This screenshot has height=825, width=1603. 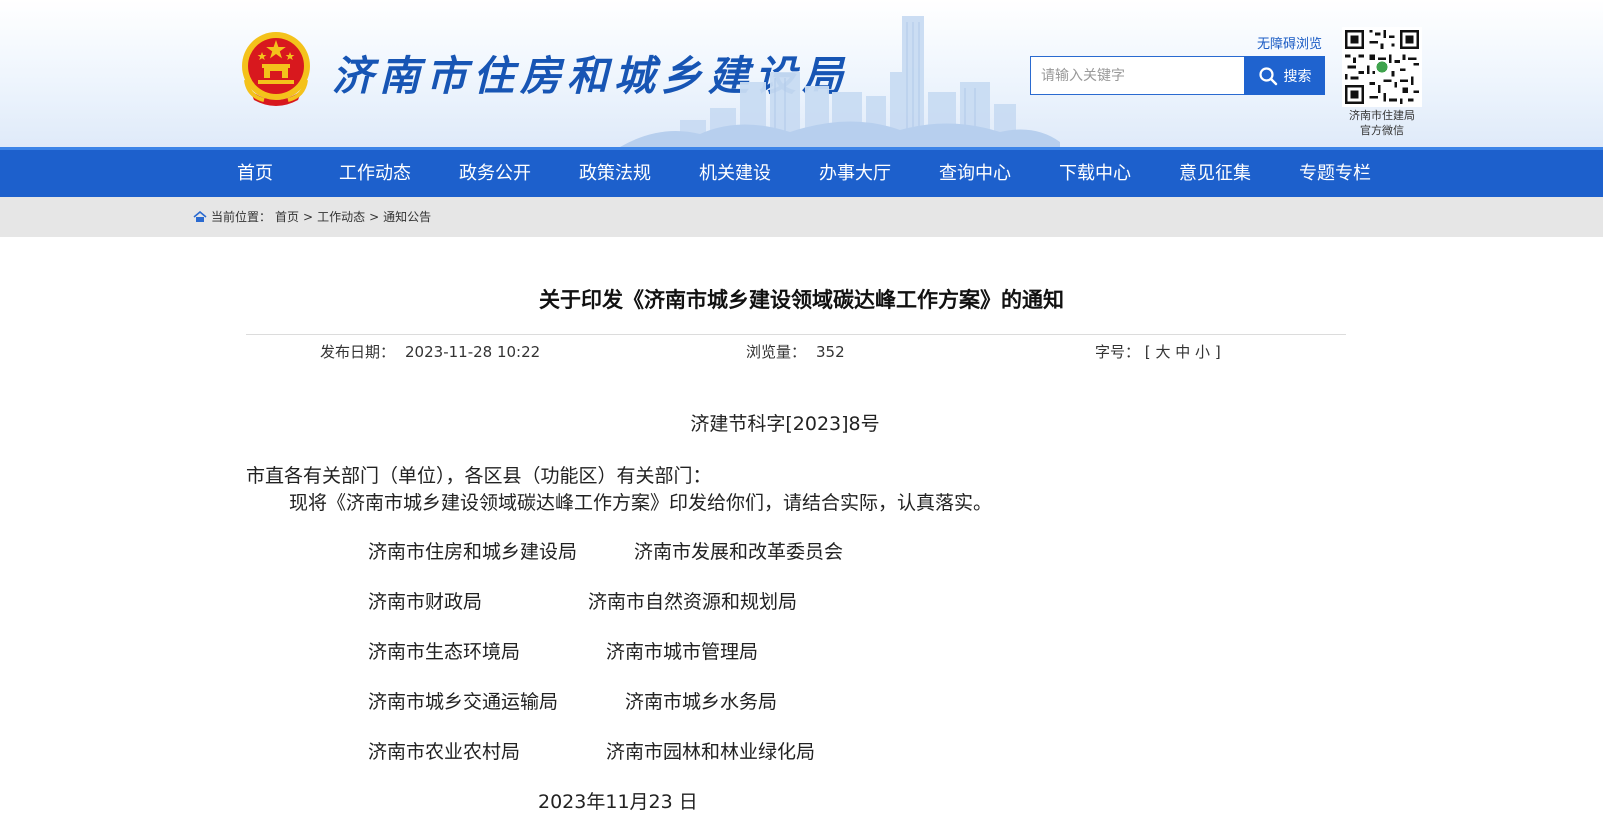 I want to click on nav-item-download-center: 下载中心, so click(x=1095, y=173).